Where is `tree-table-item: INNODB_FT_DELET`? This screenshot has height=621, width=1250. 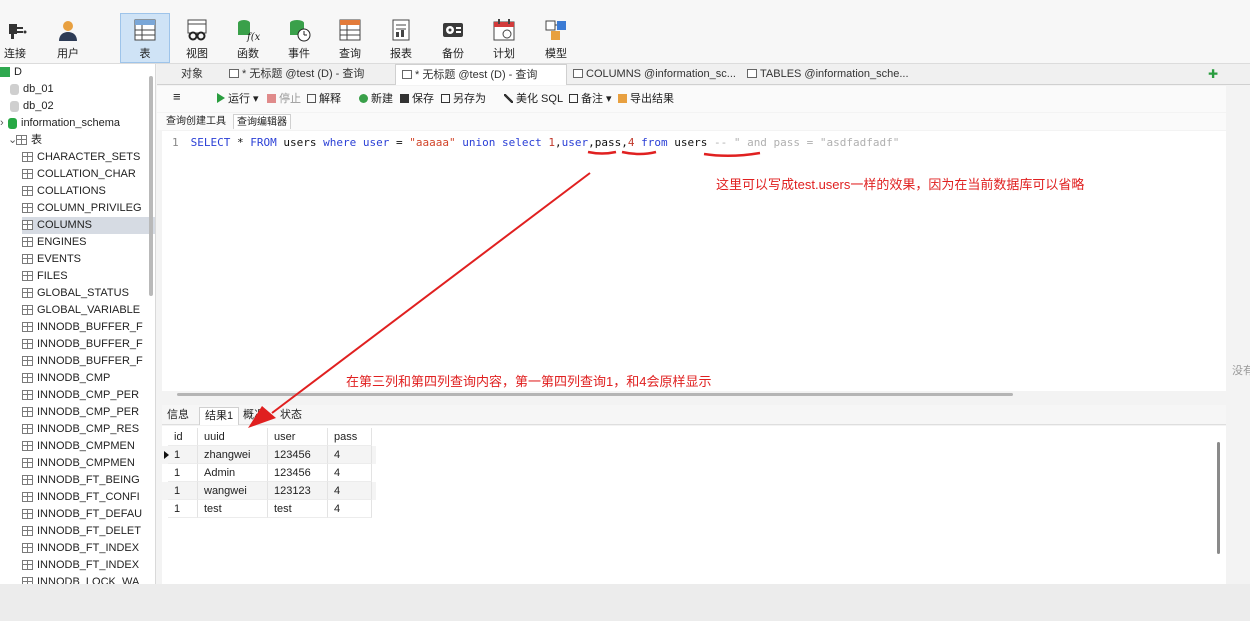
tree-table-item: INNODB_FT_DELET is located at coordinates (88, 531).